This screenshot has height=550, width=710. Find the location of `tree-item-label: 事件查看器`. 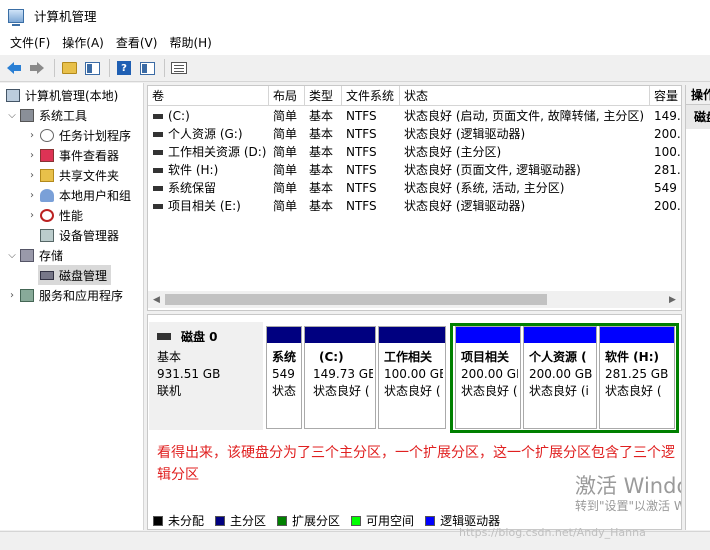

tree-item-label: 事件查看器 is located at coordinates (89, 155).